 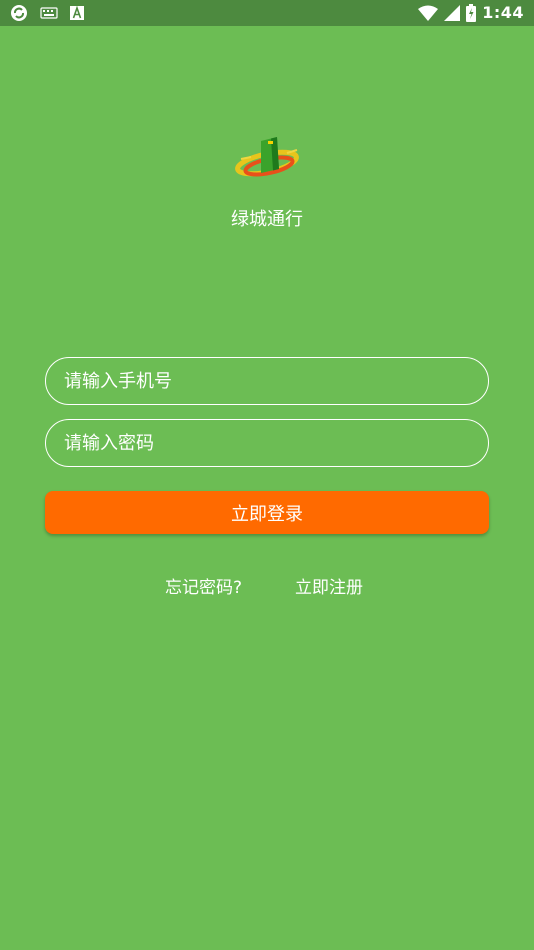 What do you see at coordinates (267, 381) in the screenshot?
I see `phone-input` at bounding box center [267, 381].